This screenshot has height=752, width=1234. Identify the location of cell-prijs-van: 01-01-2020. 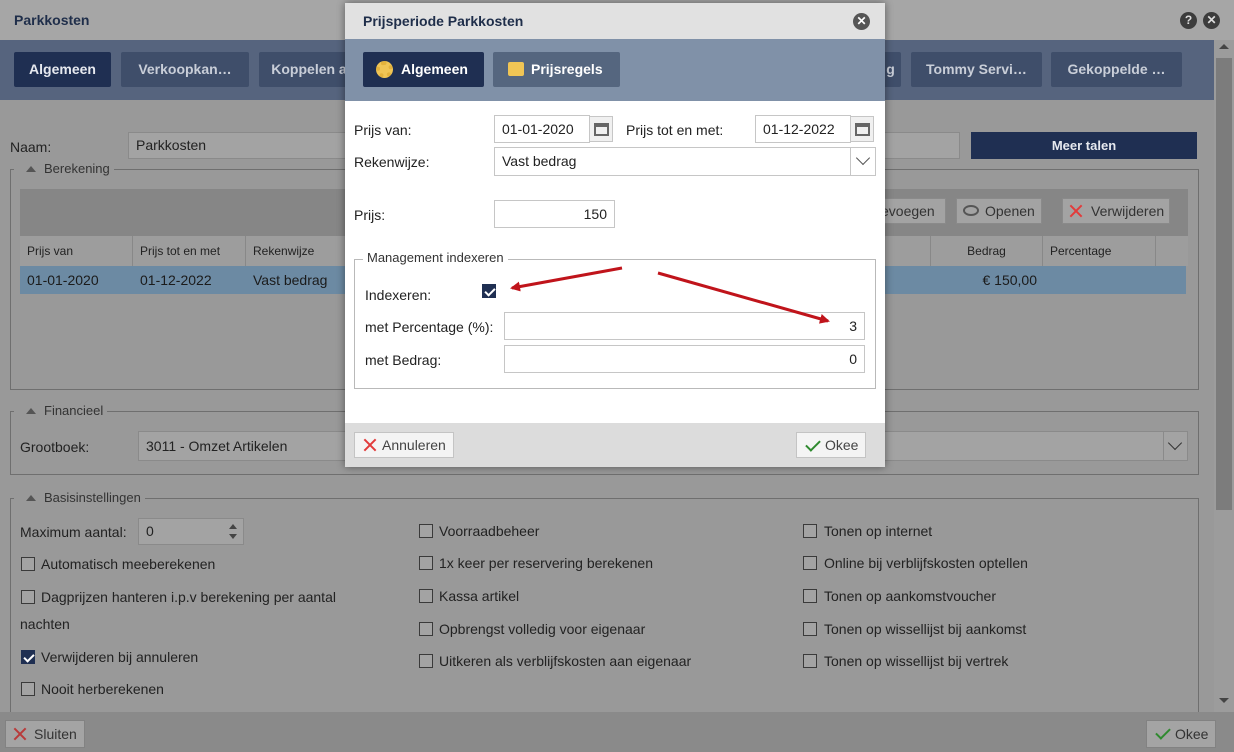
(63, 280).